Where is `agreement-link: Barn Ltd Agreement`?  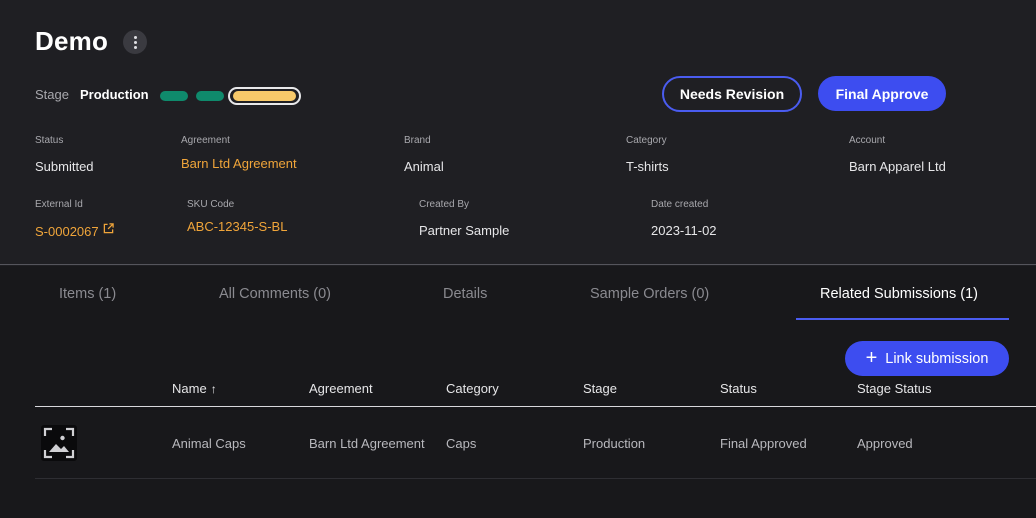 agreement-link: Barn Ltd Agreement is located at coordinates (239, 163).